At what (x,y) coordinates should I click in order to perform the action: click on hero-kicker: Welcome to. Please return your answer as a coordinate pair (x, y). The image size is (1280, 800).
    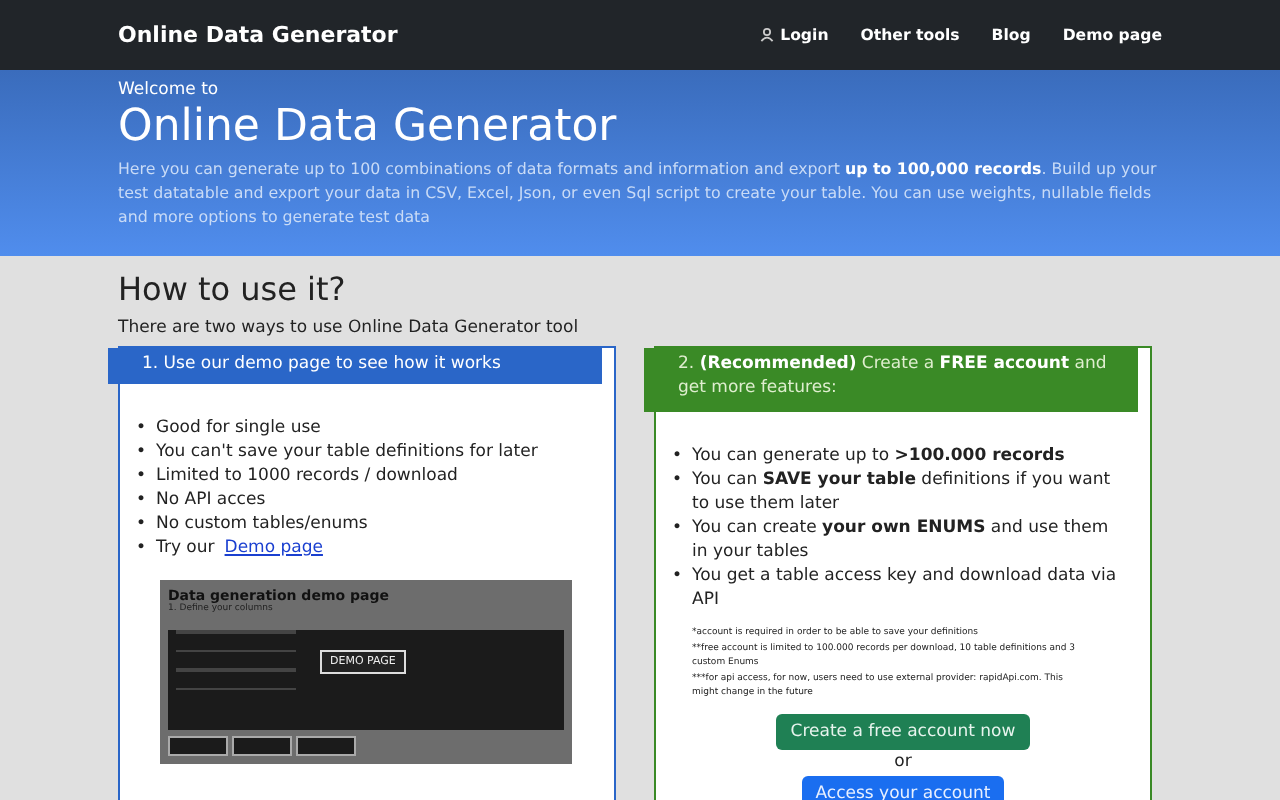
    Looking at the image, I should click on (169, 90).